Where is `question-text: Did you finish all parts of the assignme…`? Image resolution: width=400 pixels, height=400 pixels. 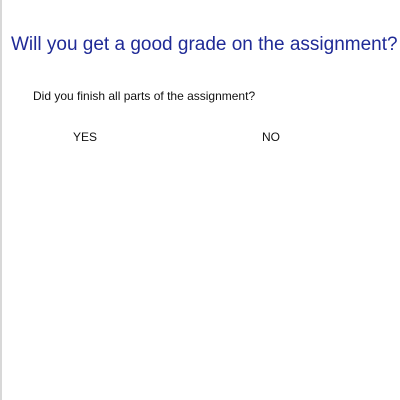
question-text: Did you finish all parts of the assignme… is located at coordinates (144, 96).